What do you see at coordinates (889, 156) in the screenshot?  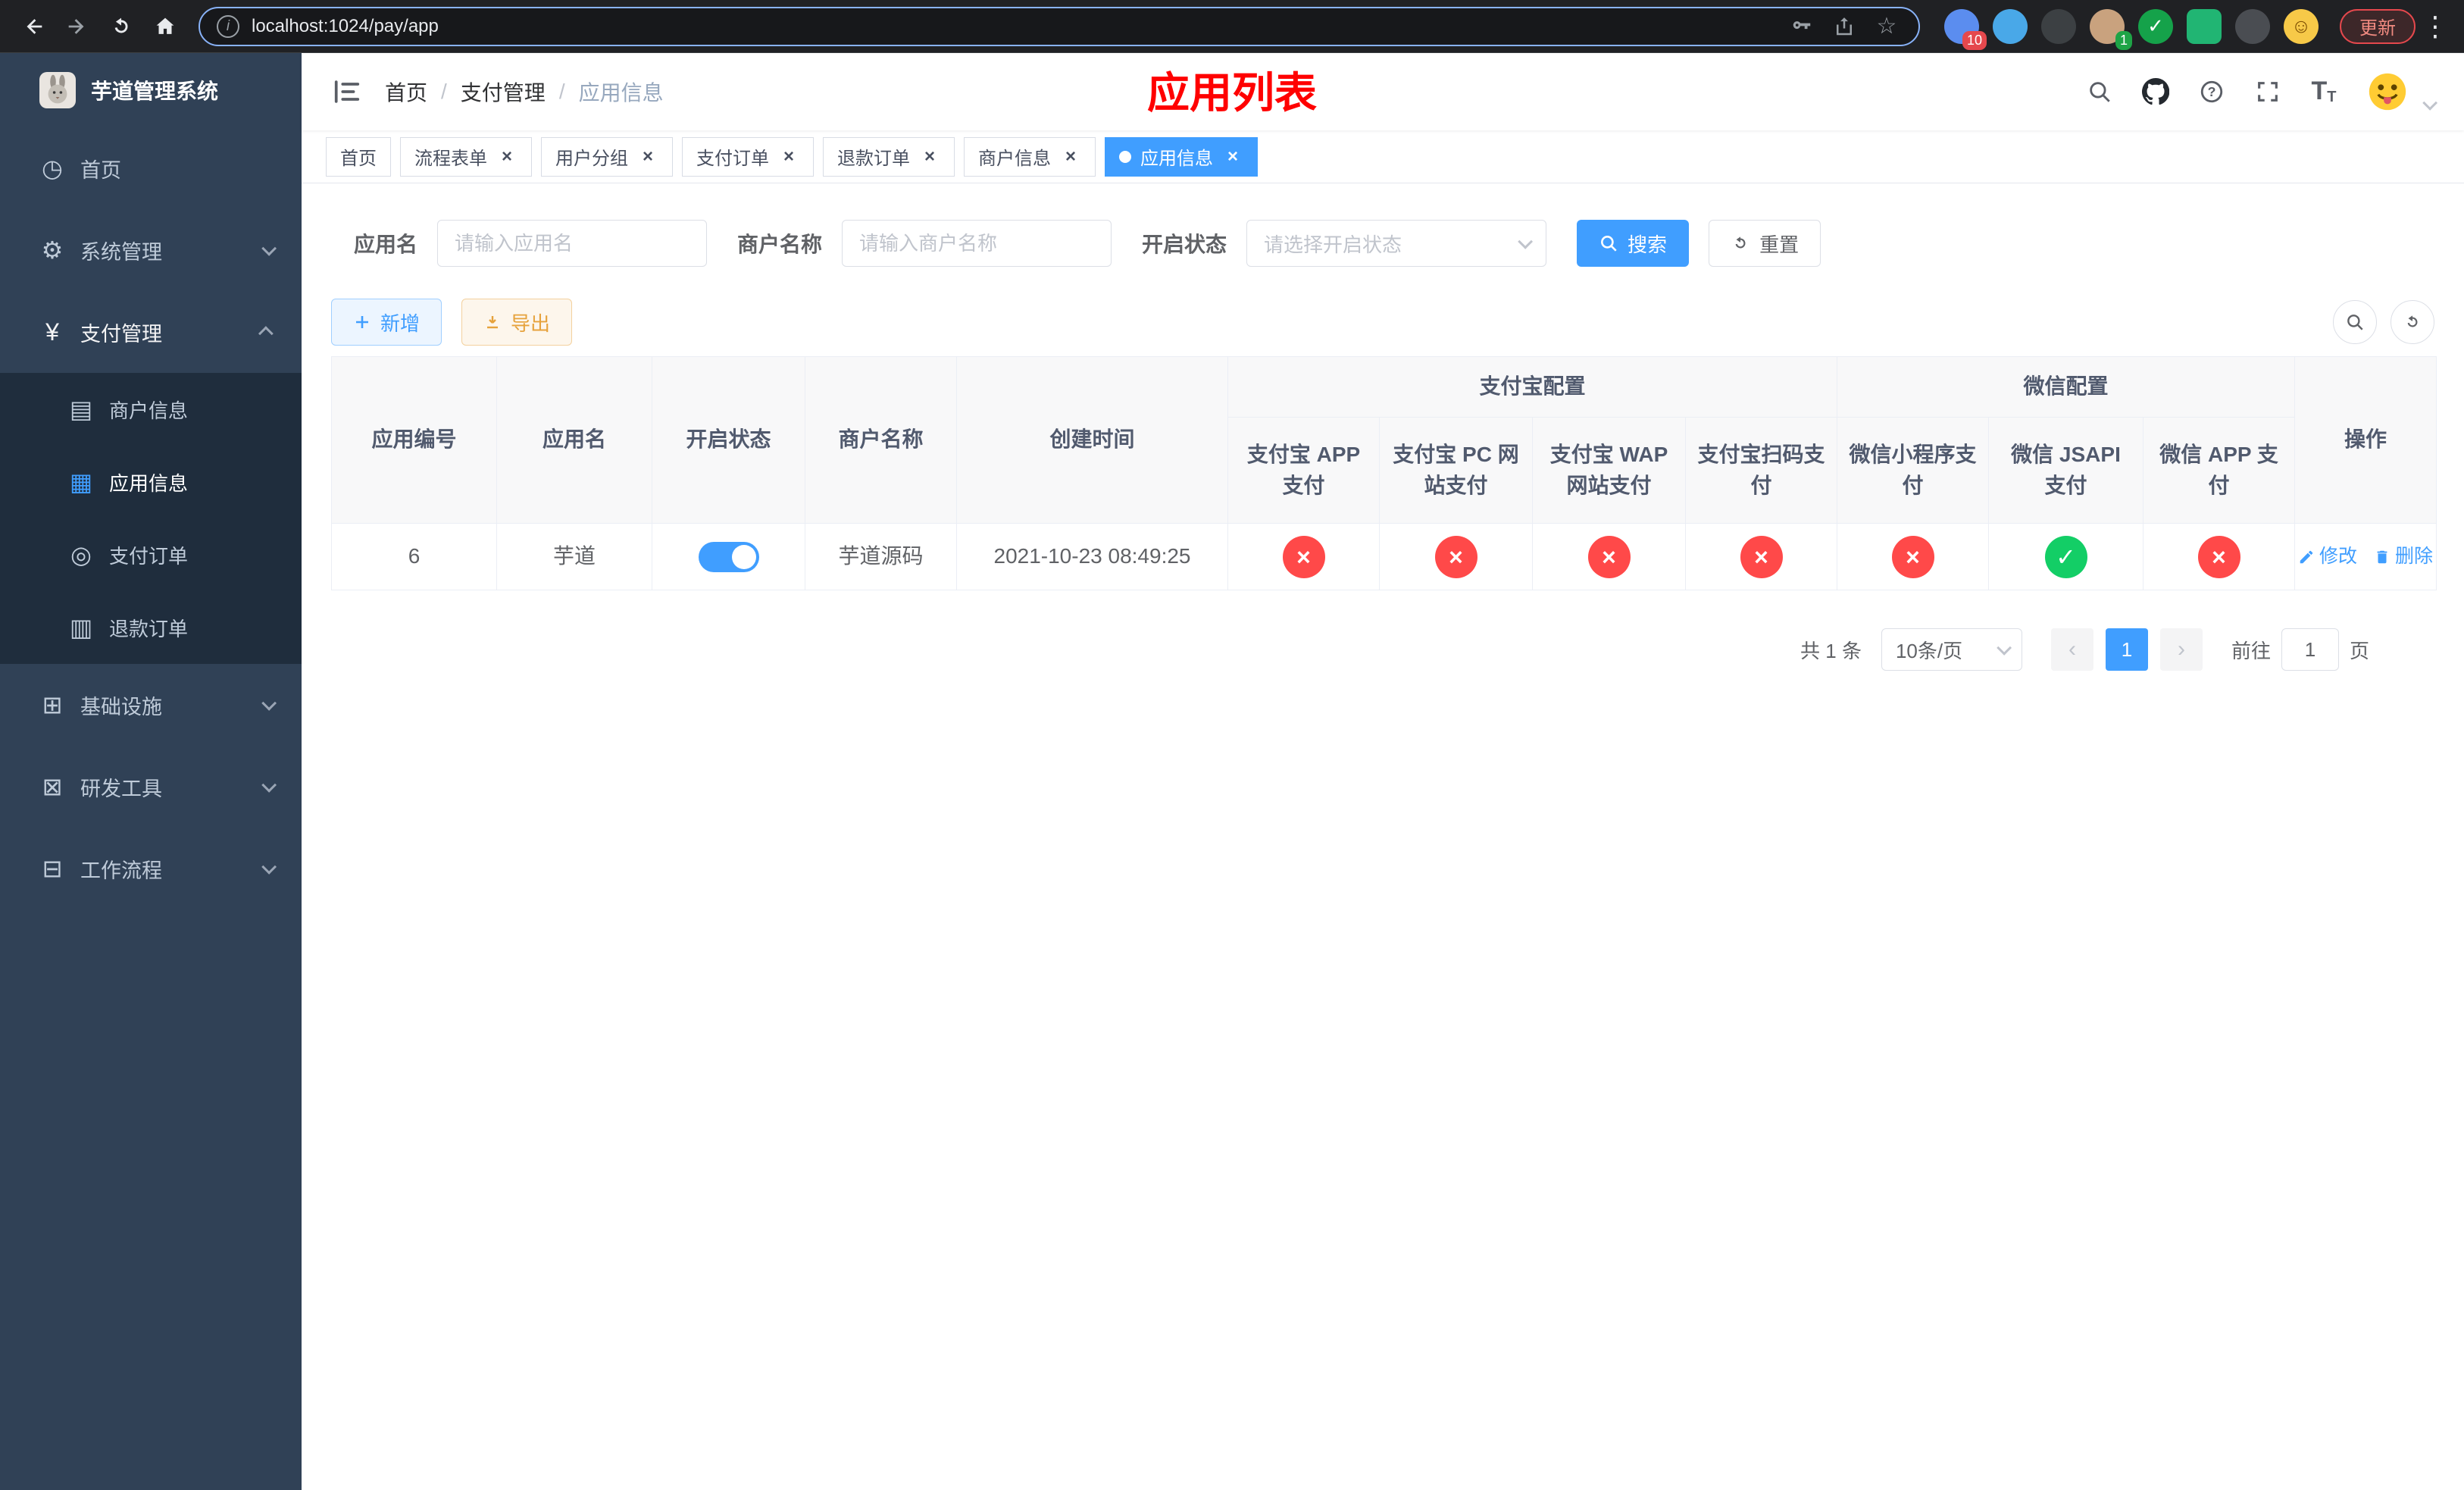 I see `tab-refund-orders: 退款订单 ×` at bounding box center [889, 156].